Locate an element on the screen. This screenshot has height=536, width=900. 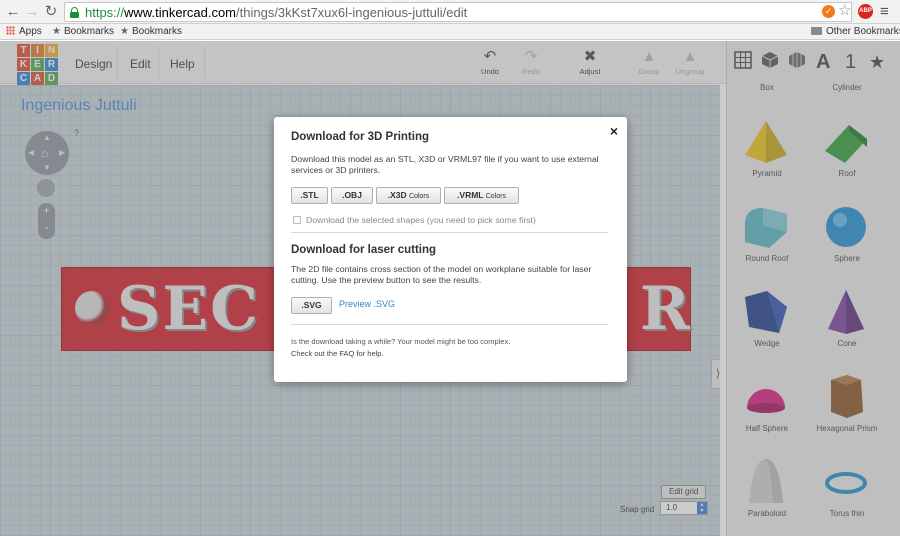
download-x3d-button: .X3D Colors is located at coordinates (408, 195).